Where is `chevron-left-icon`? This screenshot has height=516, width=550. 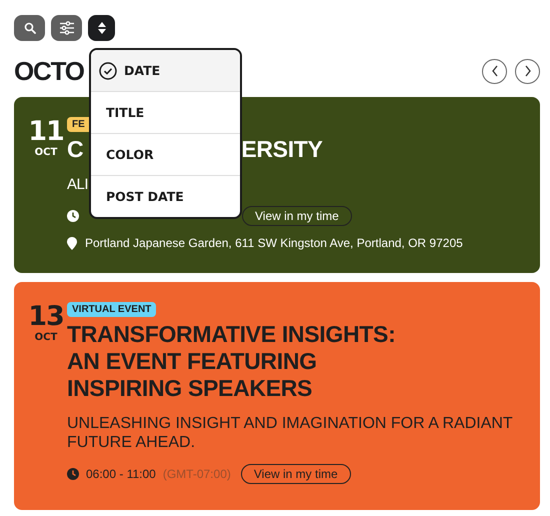 chevron-left-icon is located at coordinates (494, 71).